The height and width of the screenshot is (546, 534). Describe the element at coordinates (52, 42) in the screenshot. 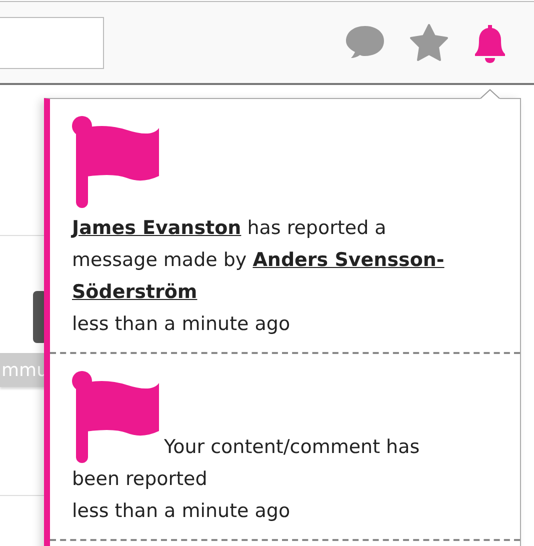

I see `search-field` at that location.